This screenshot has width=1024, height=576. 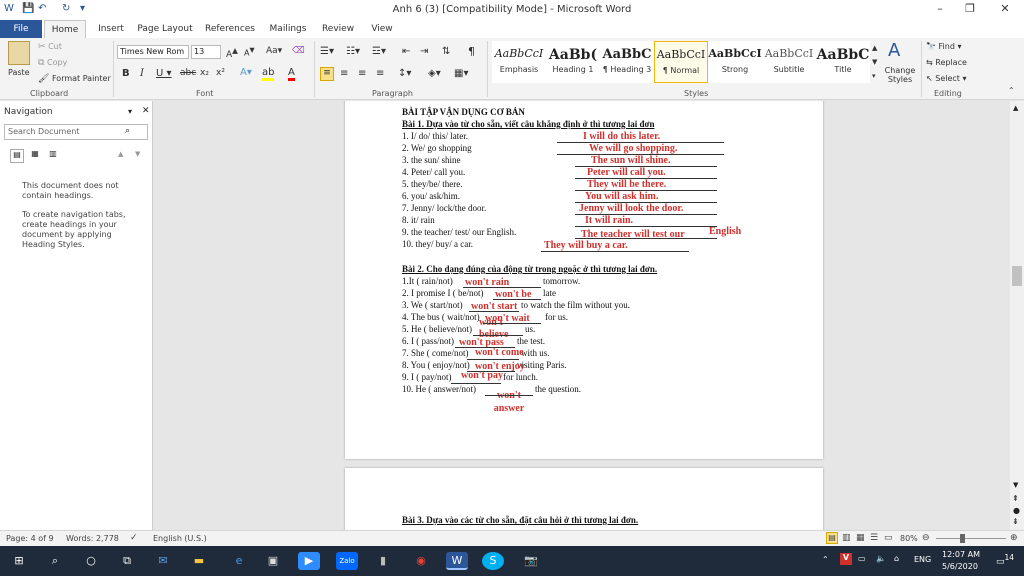 I want to click on vertical-scrollbar: ▲ ▼ ⇞ ● ⇟, so click(x=1017, y=315).